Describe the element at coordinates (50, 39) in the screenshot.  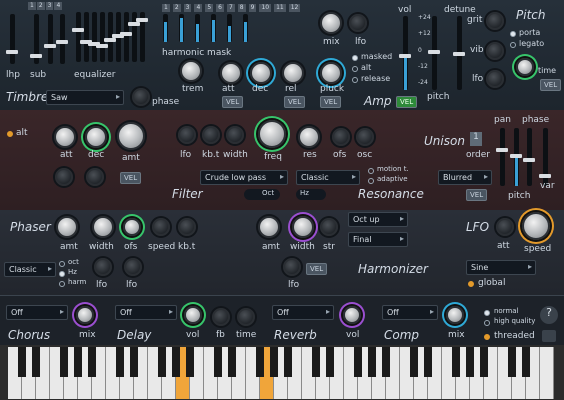
I see `sub2-slider` at that location.